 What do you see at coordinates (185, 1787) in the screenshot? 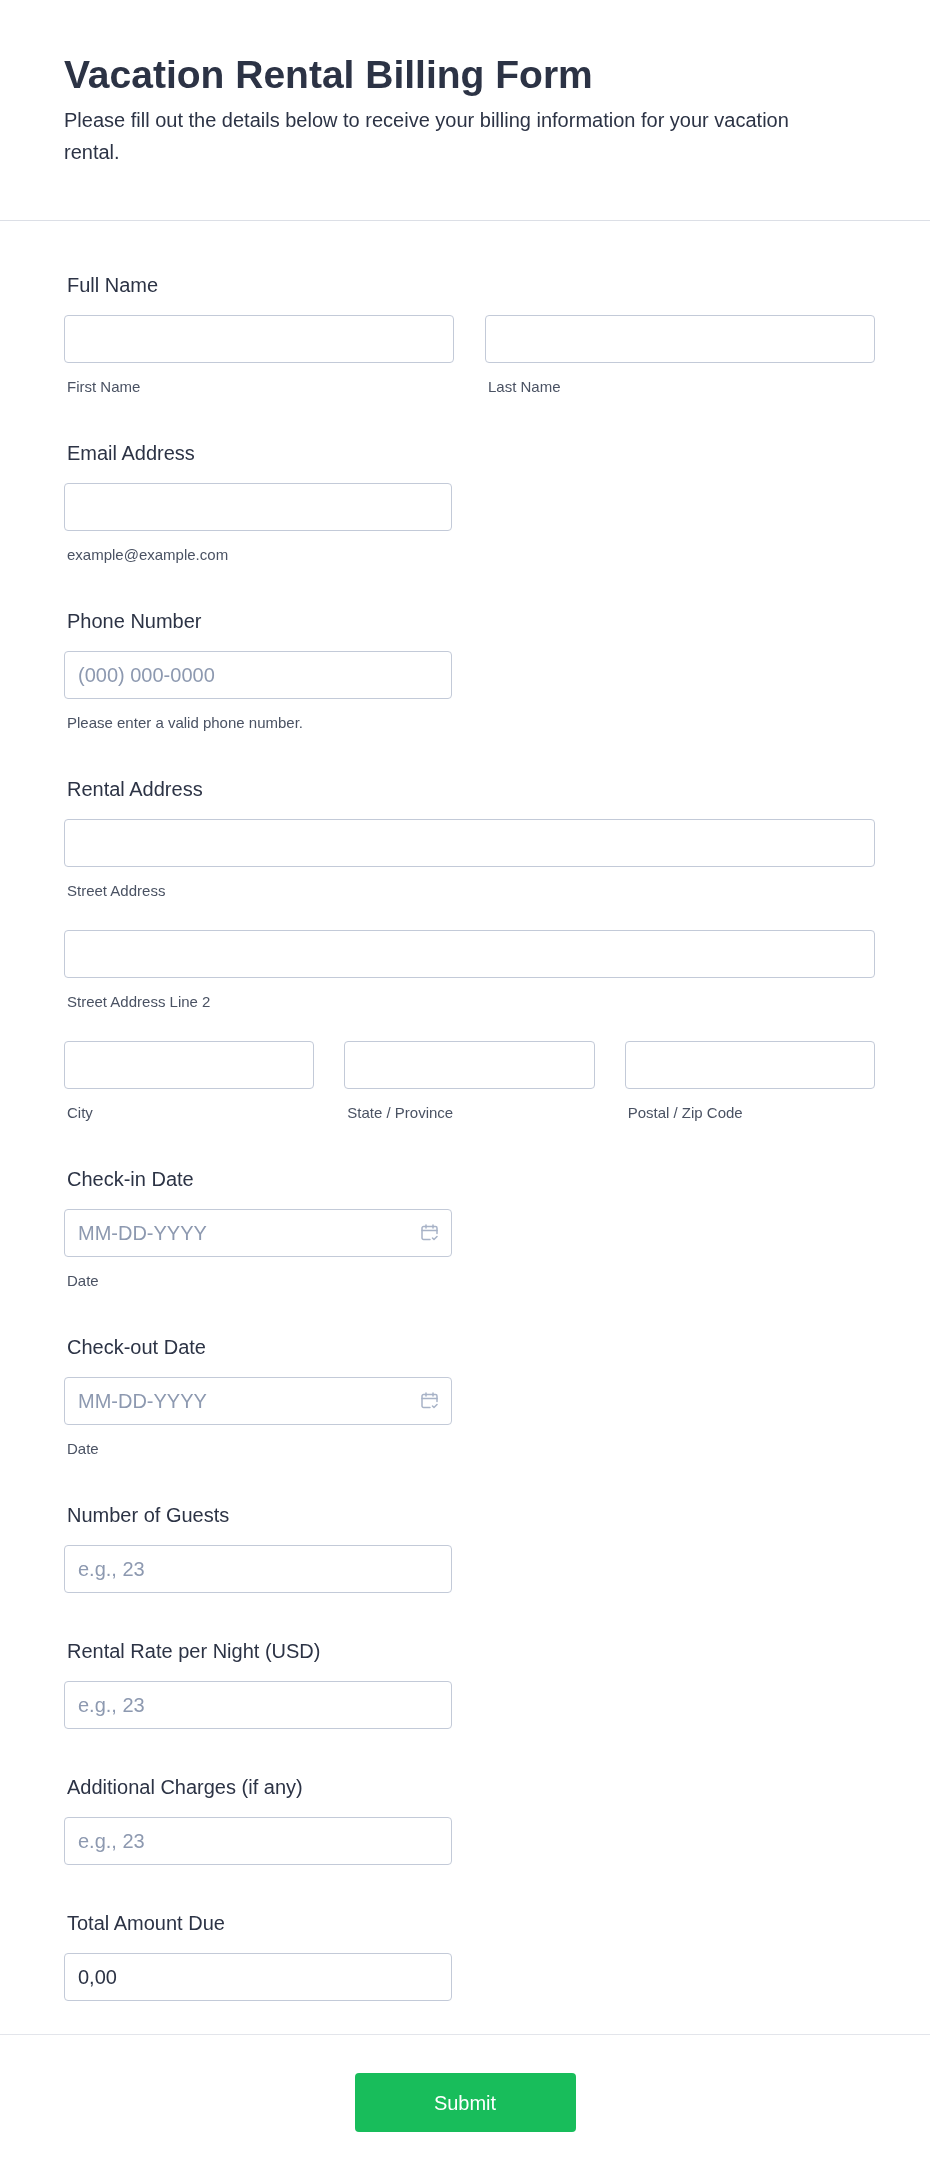
I see `field-label: Additional Charges (if any)` at bounding box center [185, 1787].